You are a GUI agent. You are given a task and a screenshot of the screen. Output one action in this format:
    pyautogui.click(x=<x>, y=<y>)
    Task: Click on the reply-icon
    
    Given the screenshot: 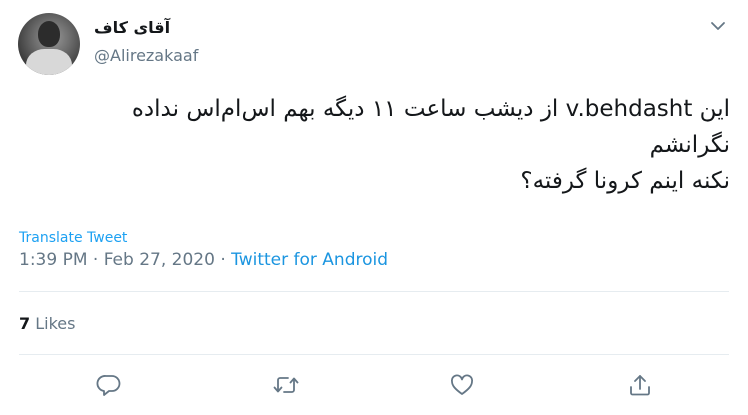 What is the action you would take?
    pyautogui.click(x=109, y=385)
    